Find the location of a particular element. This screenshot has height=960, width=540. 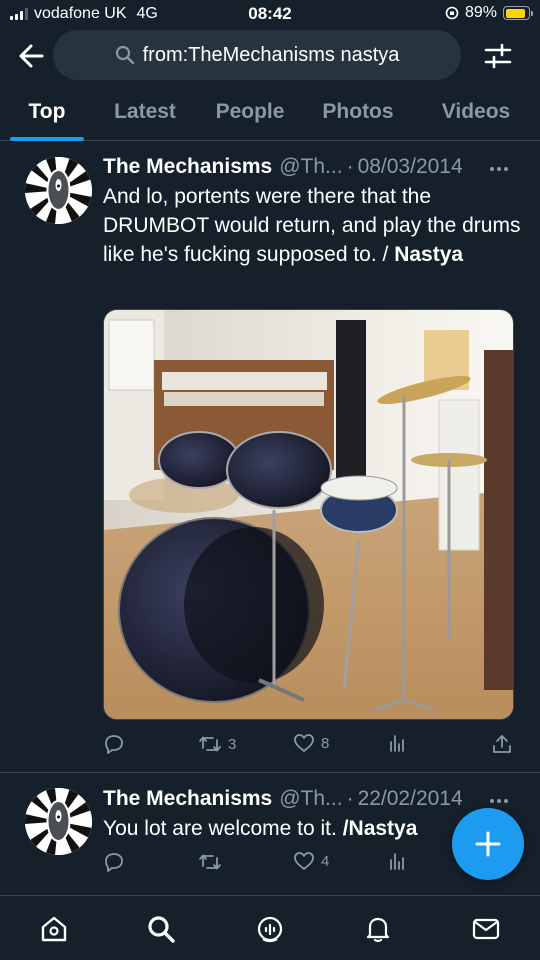

tweet-header: The Mechanisms @Th... · 22/02/2014 is located at coordinates (283, 799).